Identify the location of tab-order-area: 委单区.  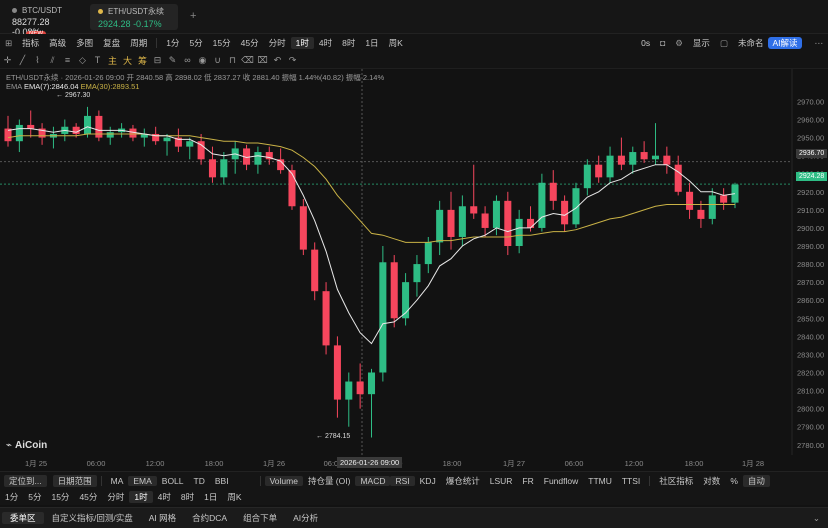
(23, 518).